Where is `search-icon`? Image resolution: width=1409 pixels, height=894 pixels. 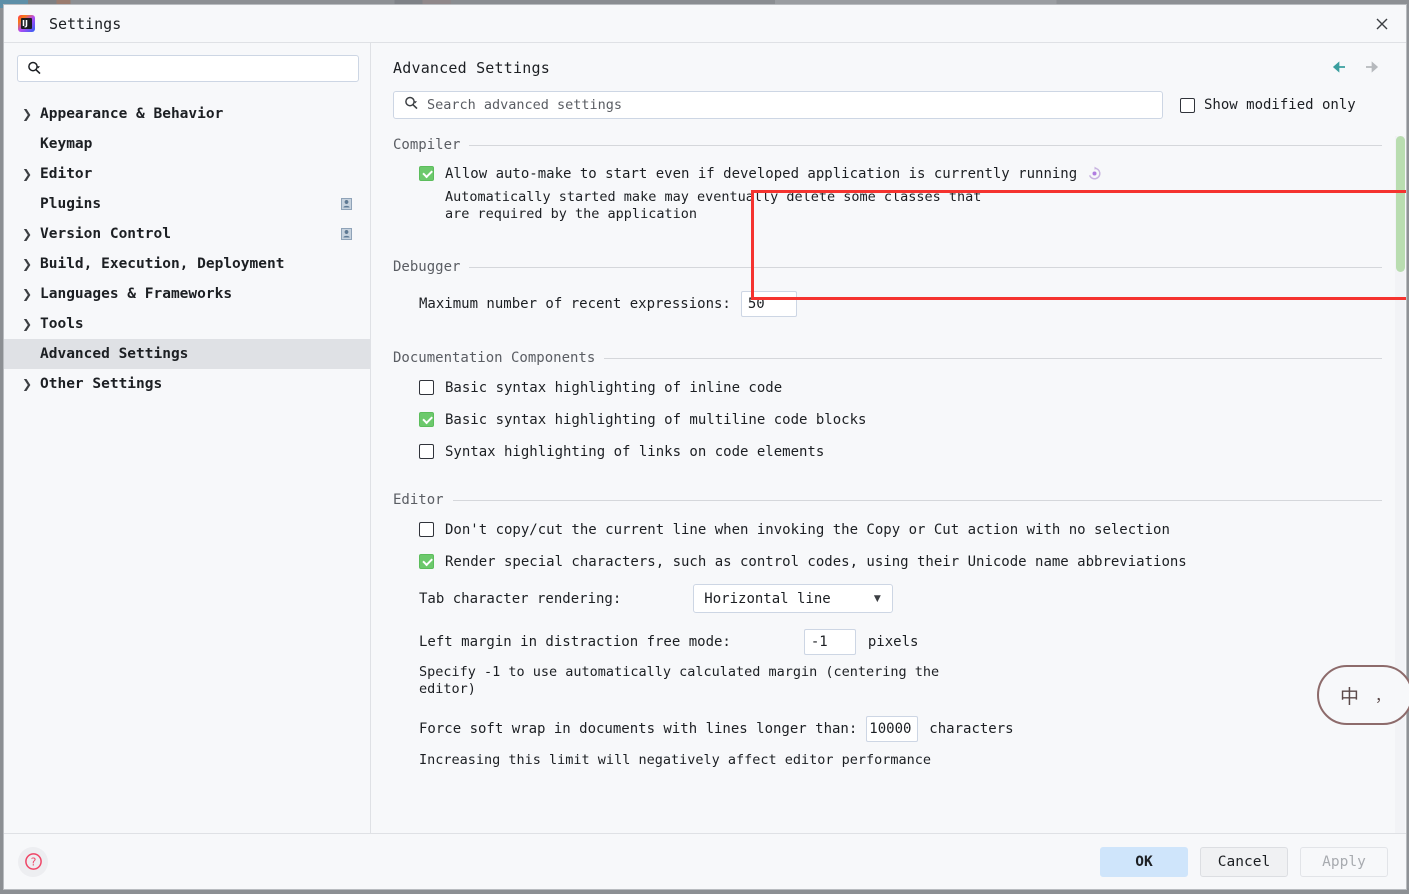 search-icon is located at coordinates (411, 105).